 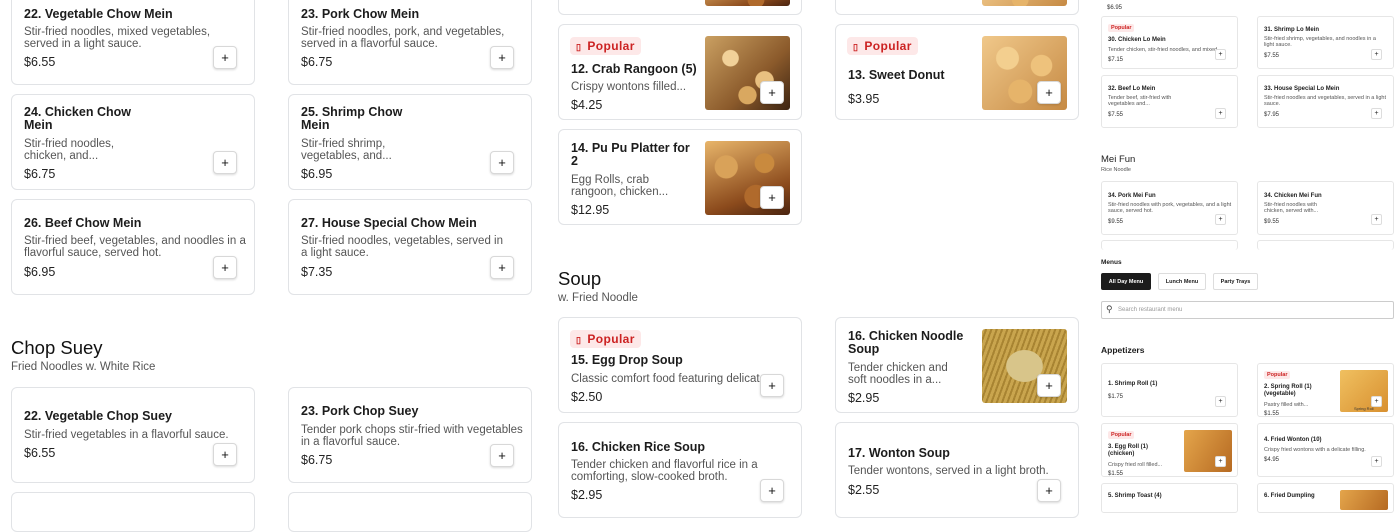 I want to click on item-title: 17. Wonton Soup, so click(x=899, y=453).